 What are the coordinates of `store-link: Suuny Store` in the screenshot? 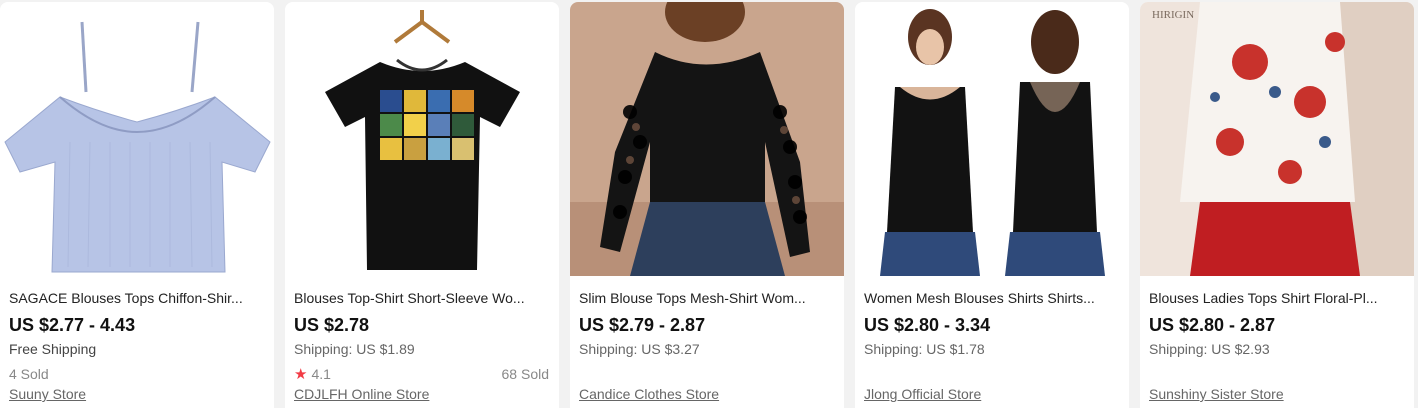 It's located at (47, 394).